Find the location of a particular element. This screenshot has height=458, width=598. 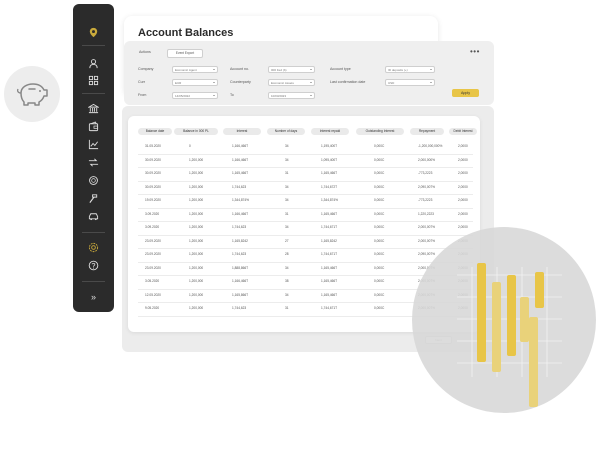

column-header: Number of days is located at coordinates (286, 131).